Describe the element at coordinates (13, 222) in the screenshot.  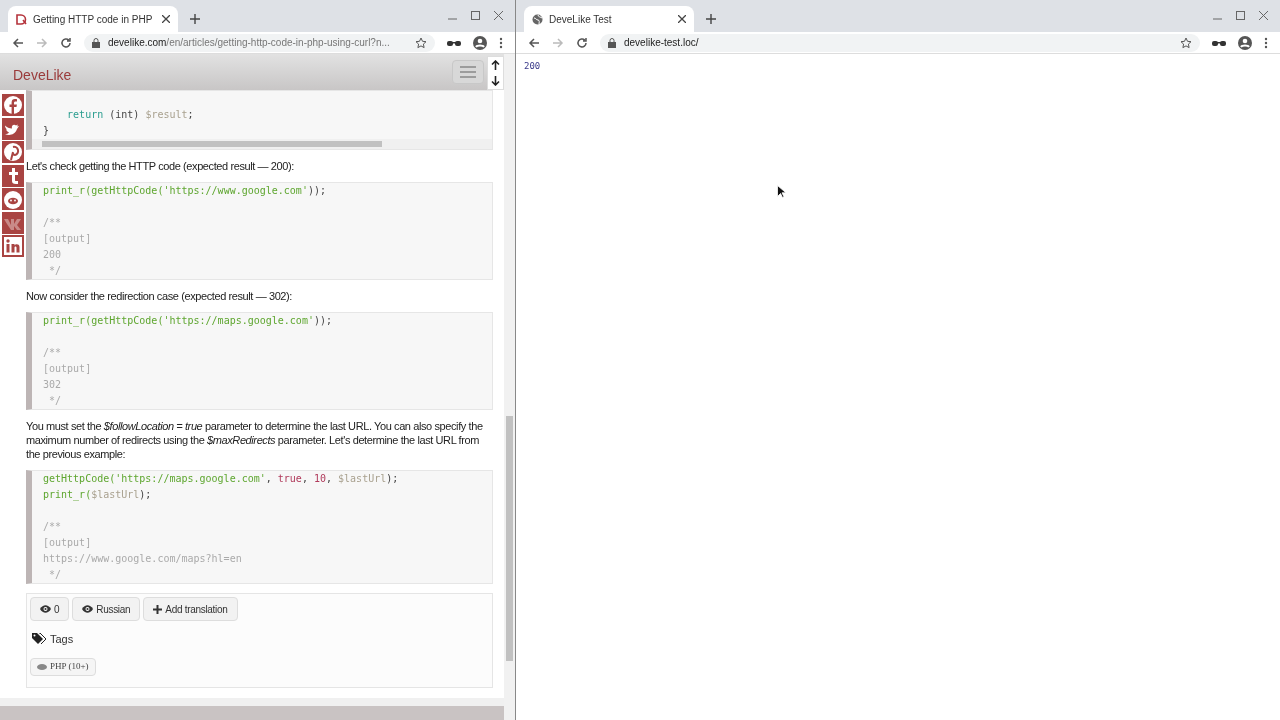
I see `vk-icon` at that location.